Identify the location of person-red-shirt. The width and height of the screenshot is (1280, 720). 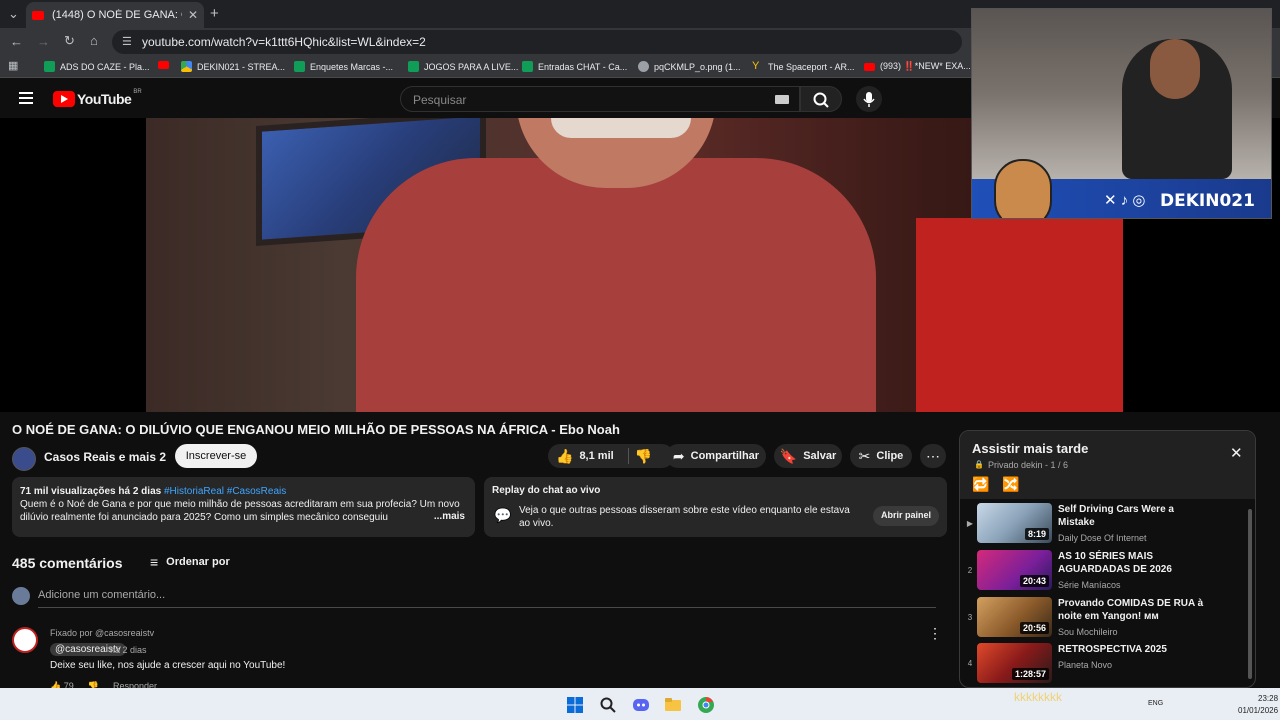
(616, 285).